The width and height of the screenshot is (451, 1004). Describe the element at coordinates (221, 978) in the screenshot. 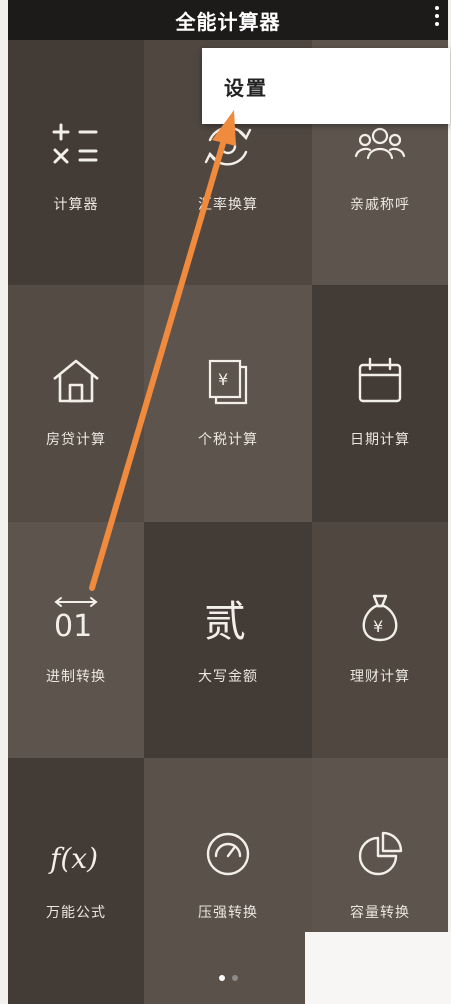

I see `page-dot-active` at that location.